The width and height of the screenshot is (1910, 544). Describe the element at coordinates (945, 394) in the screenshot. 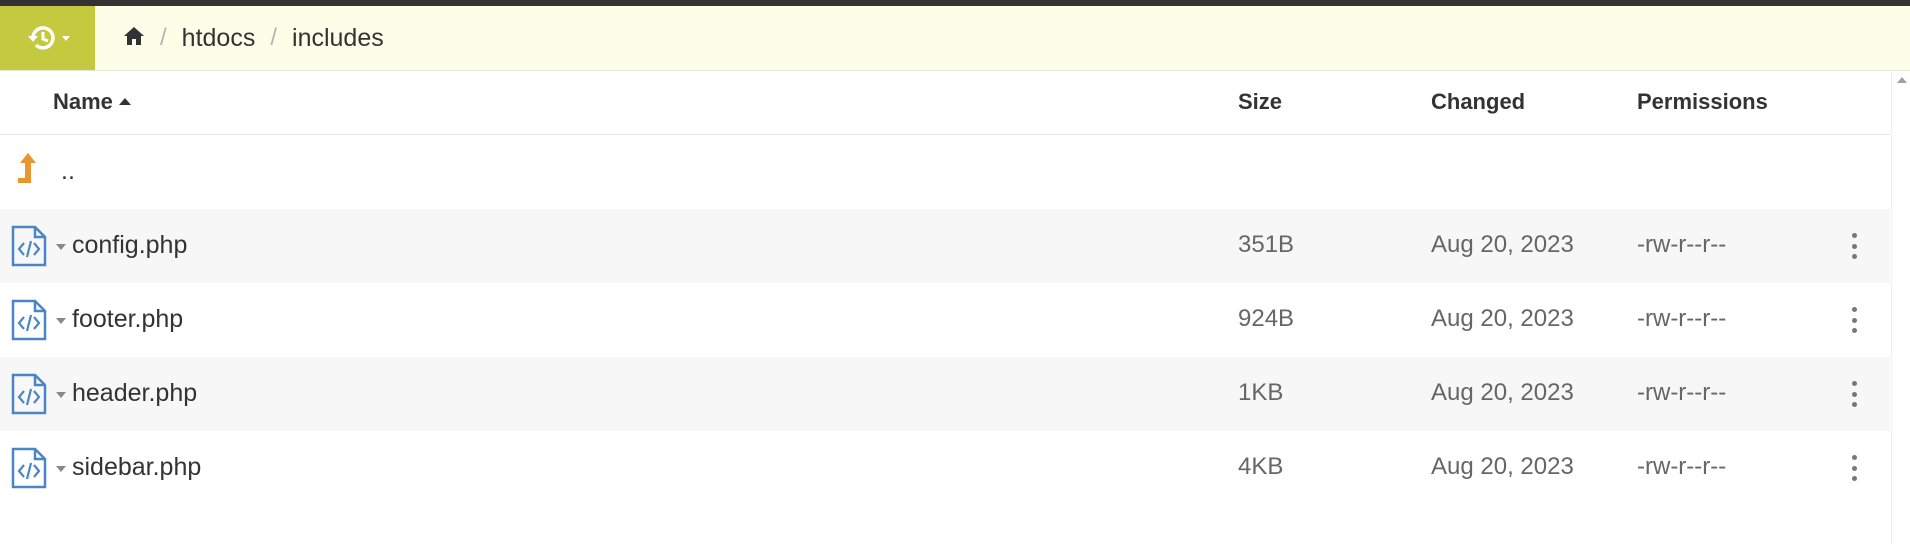

I see `file-row: header.php 1KB Aug 20, 2023 -rw-r--r--` at that location.